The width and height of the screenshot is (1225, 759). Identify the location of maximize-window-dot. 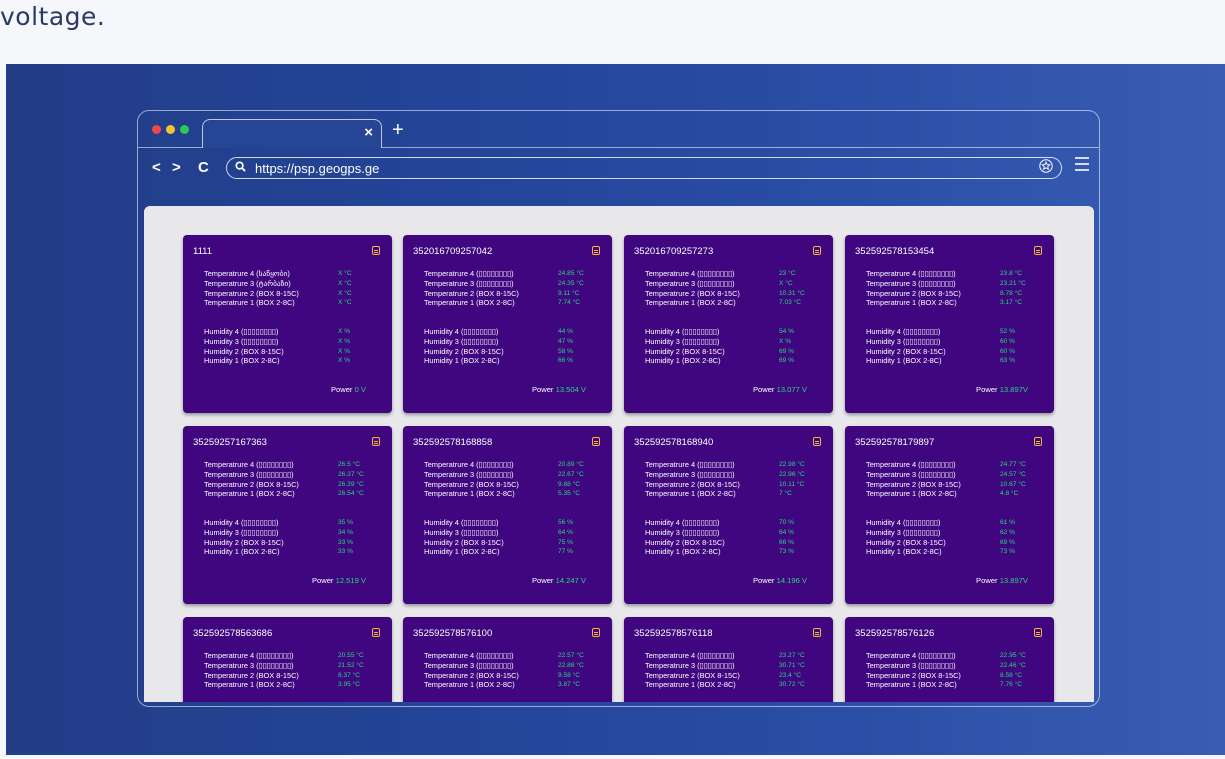
(184, 129).